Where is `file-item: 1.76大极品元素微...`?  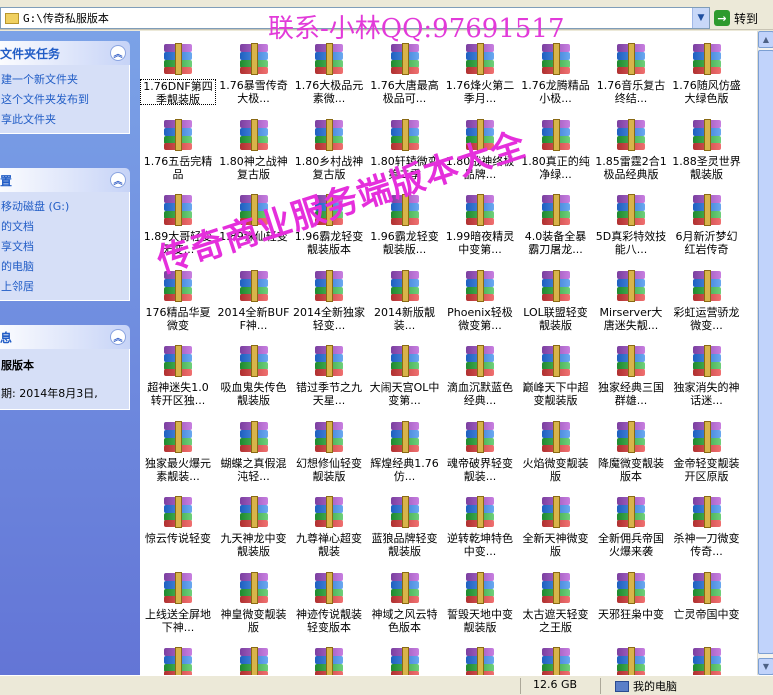 file-item: 1.76大极品元素微... is located at coordinates (329, 72).